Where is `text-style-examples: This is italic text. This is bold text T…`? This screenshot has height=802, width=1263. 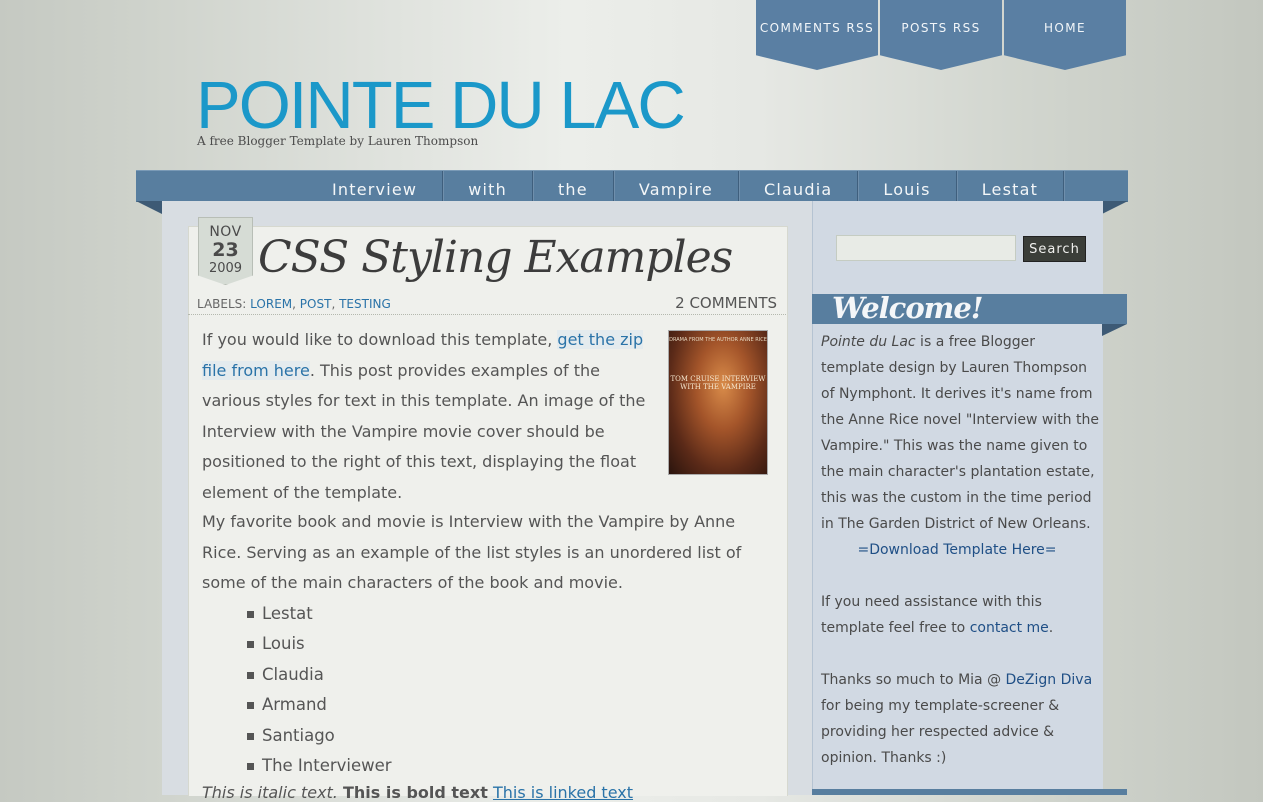 text-style-examples: This is italic text. This is bold text T… is located at coordinates (417, 792).